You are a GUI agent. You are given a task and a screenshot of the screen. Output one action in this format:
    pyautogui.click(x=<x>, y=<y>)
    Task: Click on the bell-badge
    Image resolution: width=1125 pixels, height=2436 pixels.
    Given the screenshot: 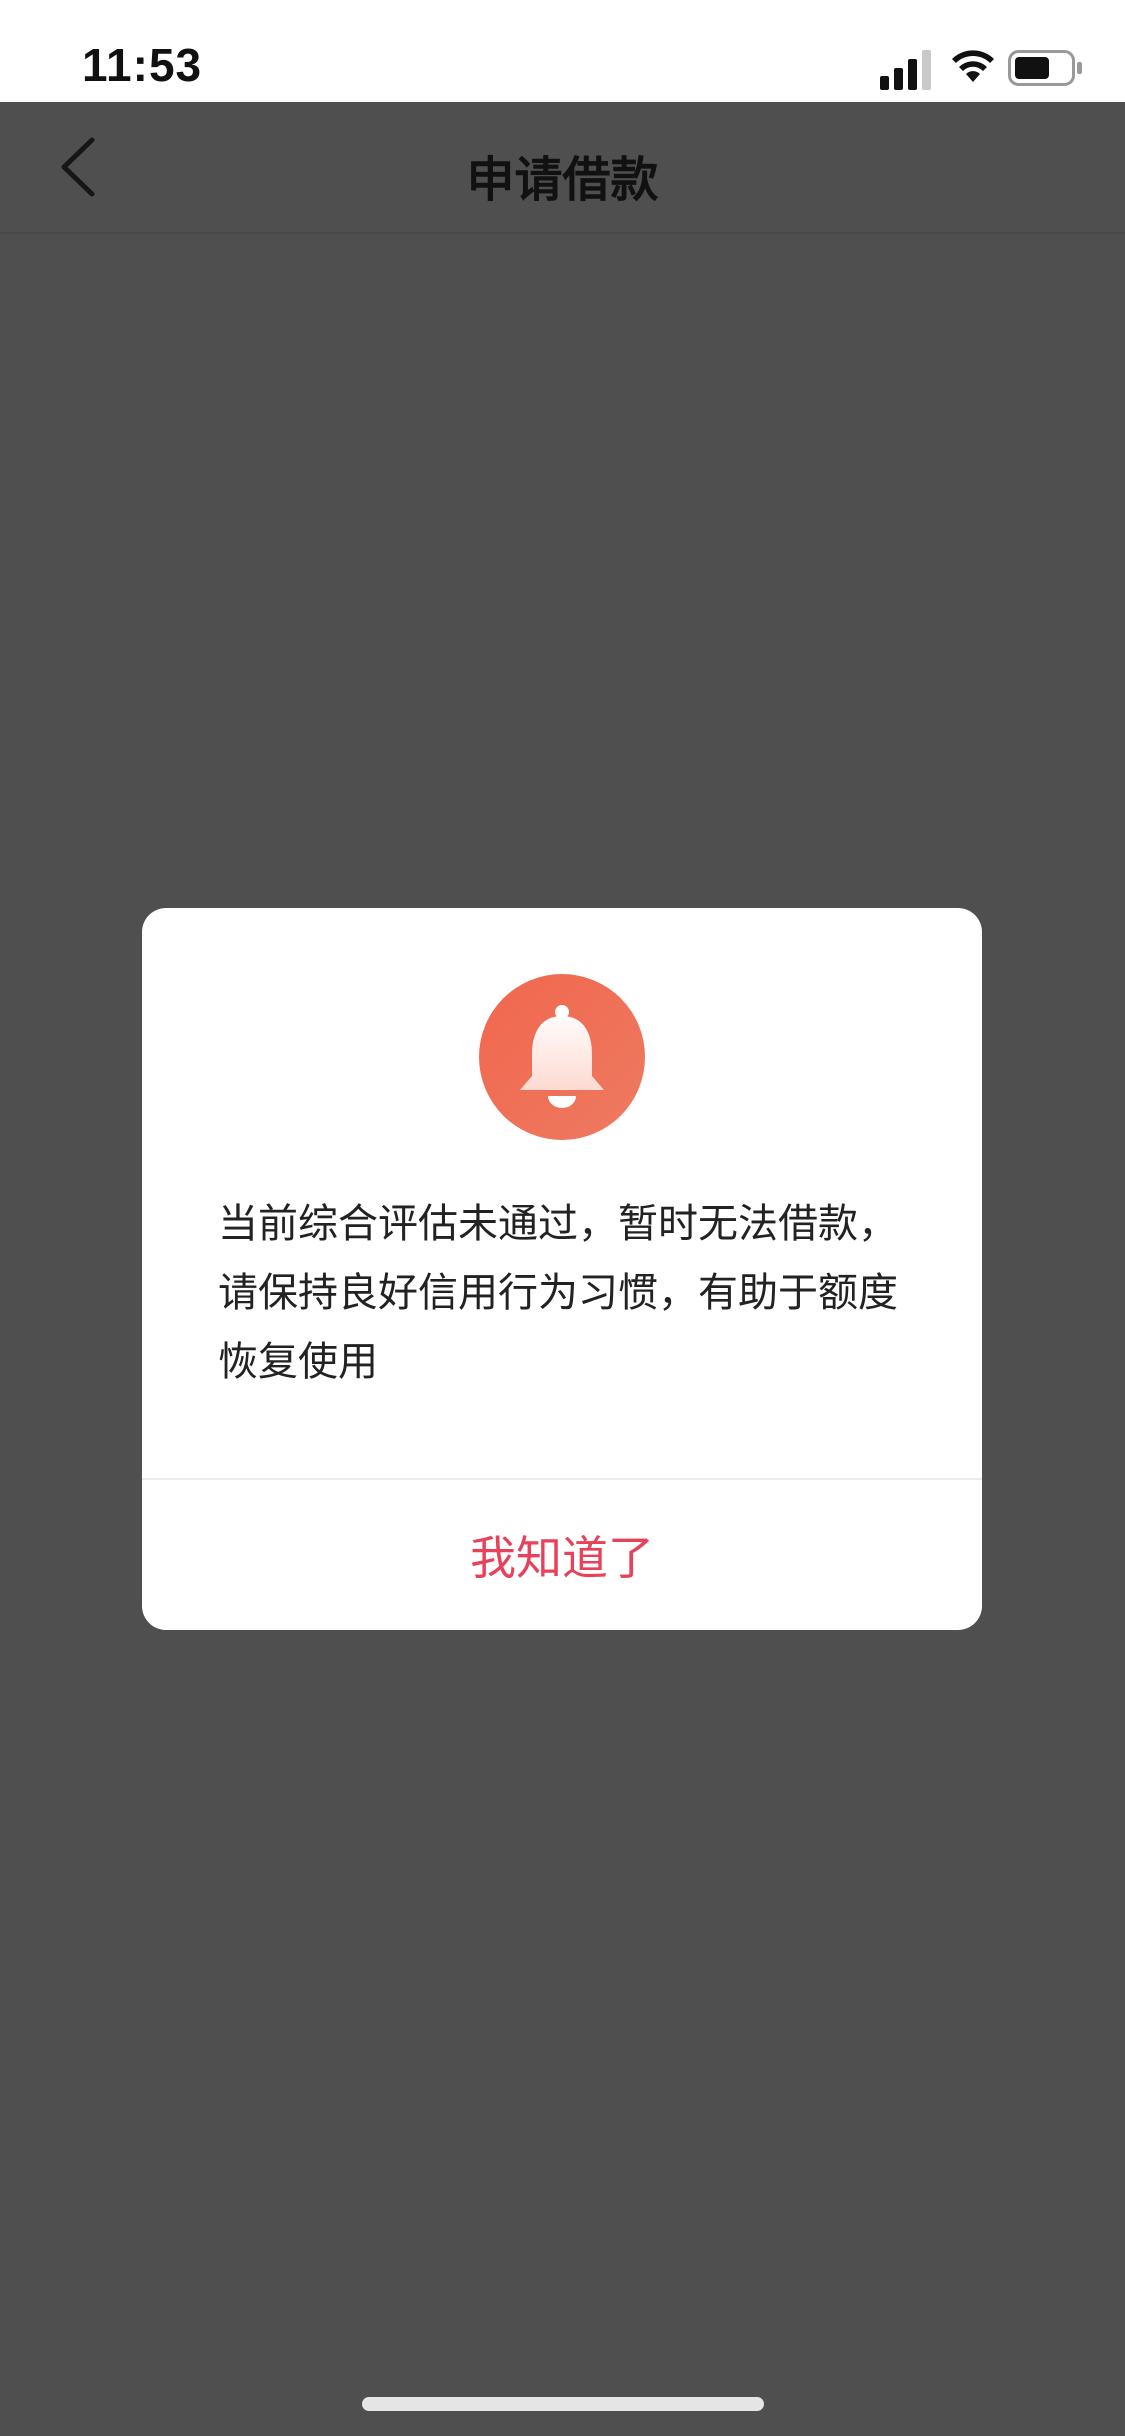 What is the action you would take?
    pyautogui.click(x=562, y=1057)
    